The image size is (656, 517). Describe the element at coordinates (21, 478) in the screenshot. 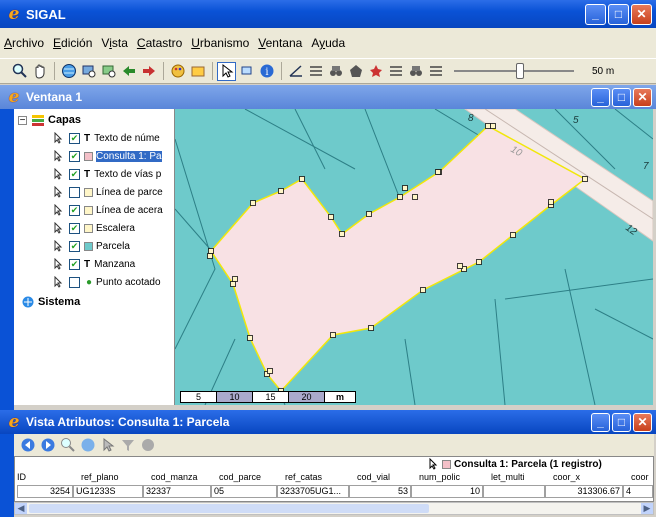

I see `column-header: ID` at that location.